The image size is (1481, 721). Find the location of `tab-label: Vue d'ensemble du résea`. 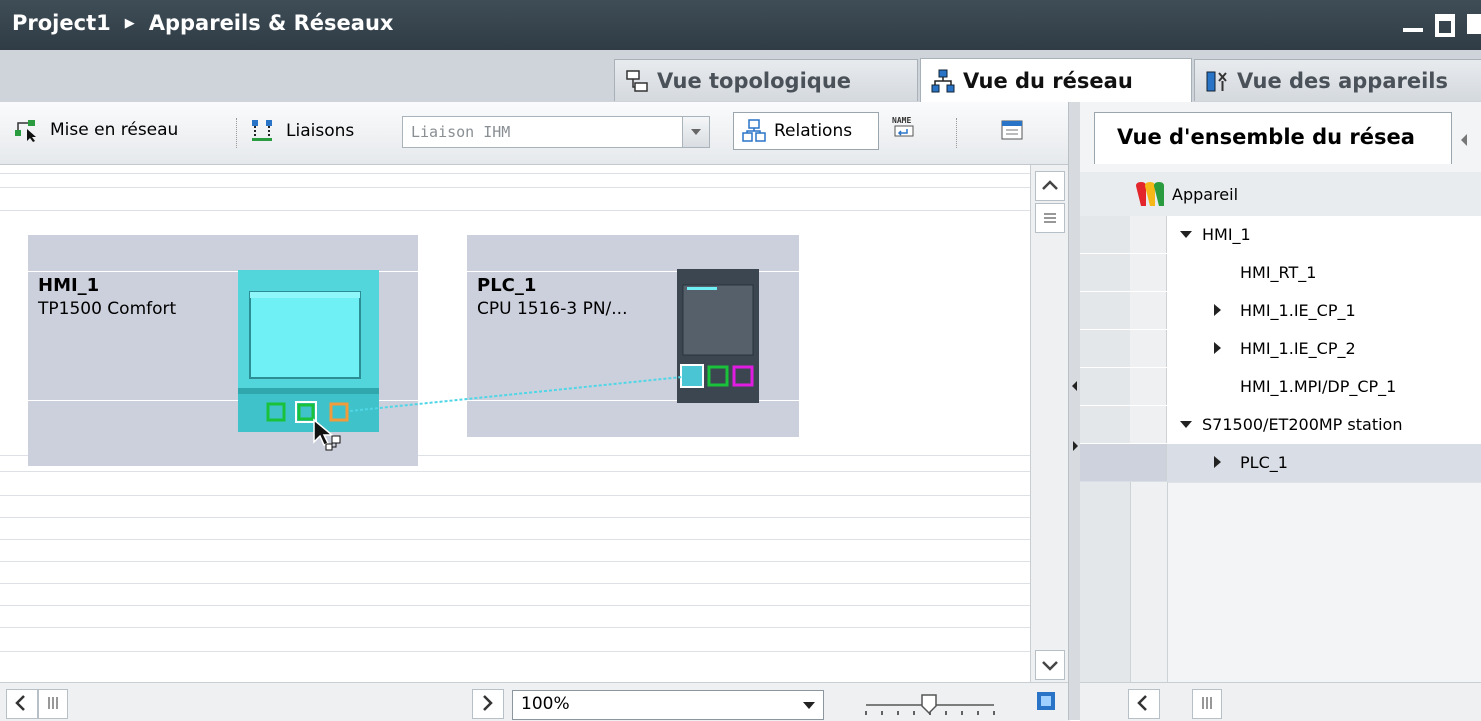

tab-label: Vue d'ensemble du résea is located at coordinates (1266, 137).